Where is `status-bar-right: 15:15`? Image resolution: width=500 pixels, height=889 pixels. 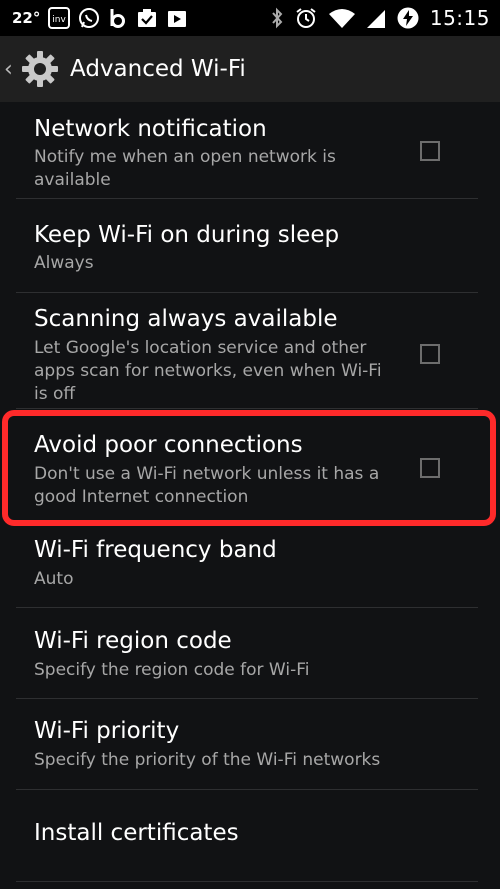
status-bar-right: 15:15 is located at coordinates (385, 18).